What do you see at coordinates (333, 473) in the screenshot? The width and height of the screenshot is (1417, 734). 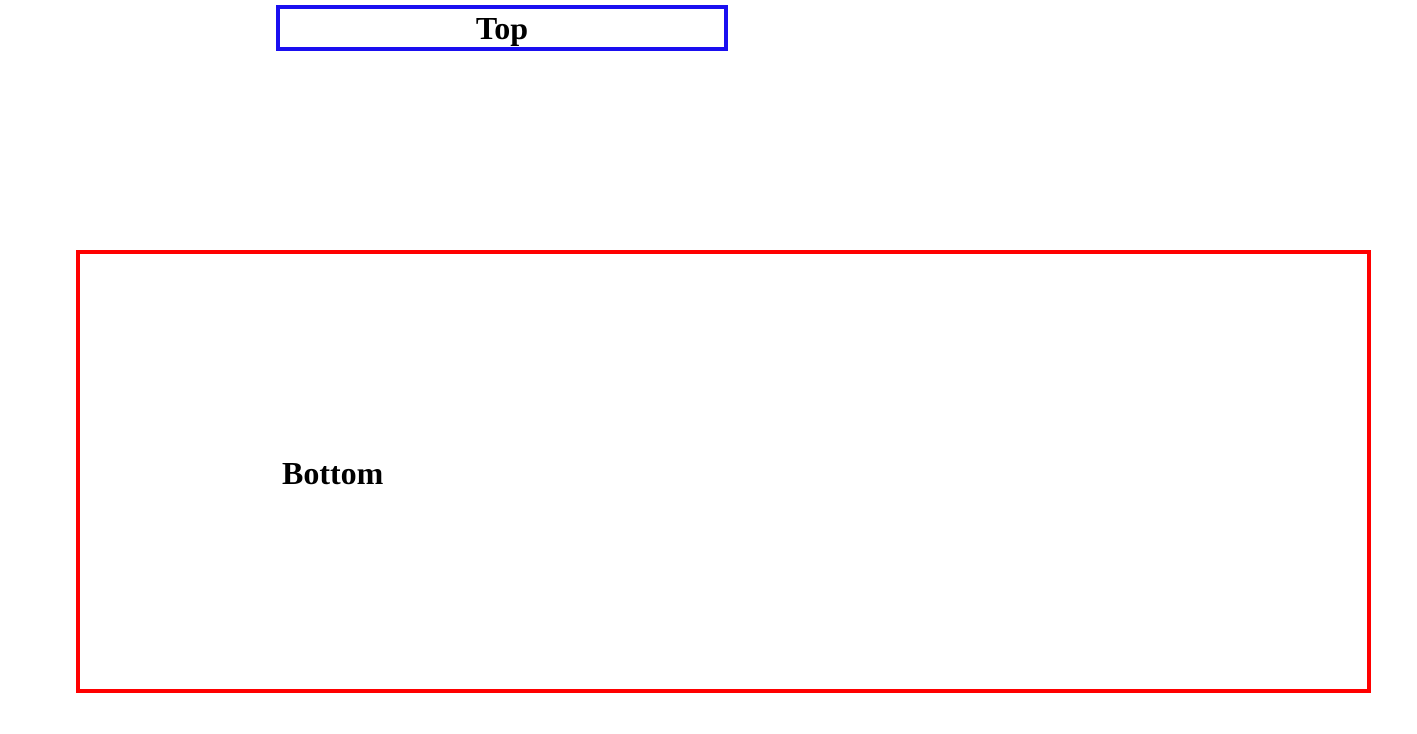 I see `bottom-label: Bottom` at bounding box center [333, 473].